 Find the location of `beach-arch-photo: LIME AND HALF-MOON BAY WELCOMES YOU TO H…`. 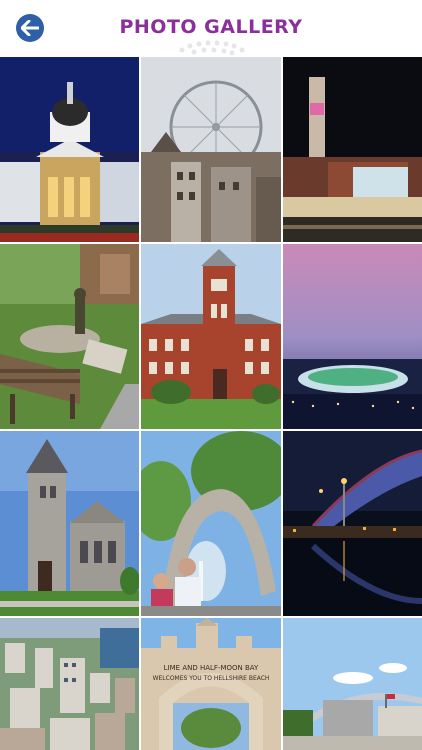

beach-arch-photo: LIME AND HALF-MOON BAY WELCOMES YOU TO H… is located at coordinates (211, 684).